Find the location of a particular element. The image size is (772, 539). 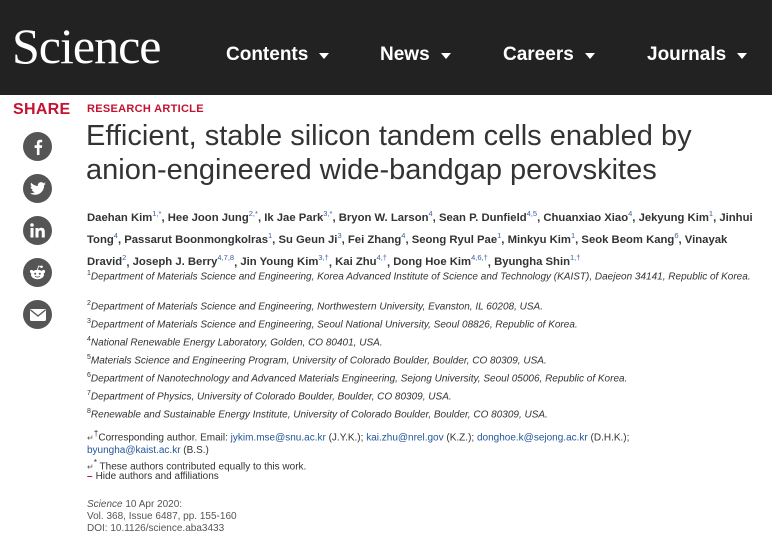

author-name-text: Sean P. Dunfield is located at coordinates (482, 217).